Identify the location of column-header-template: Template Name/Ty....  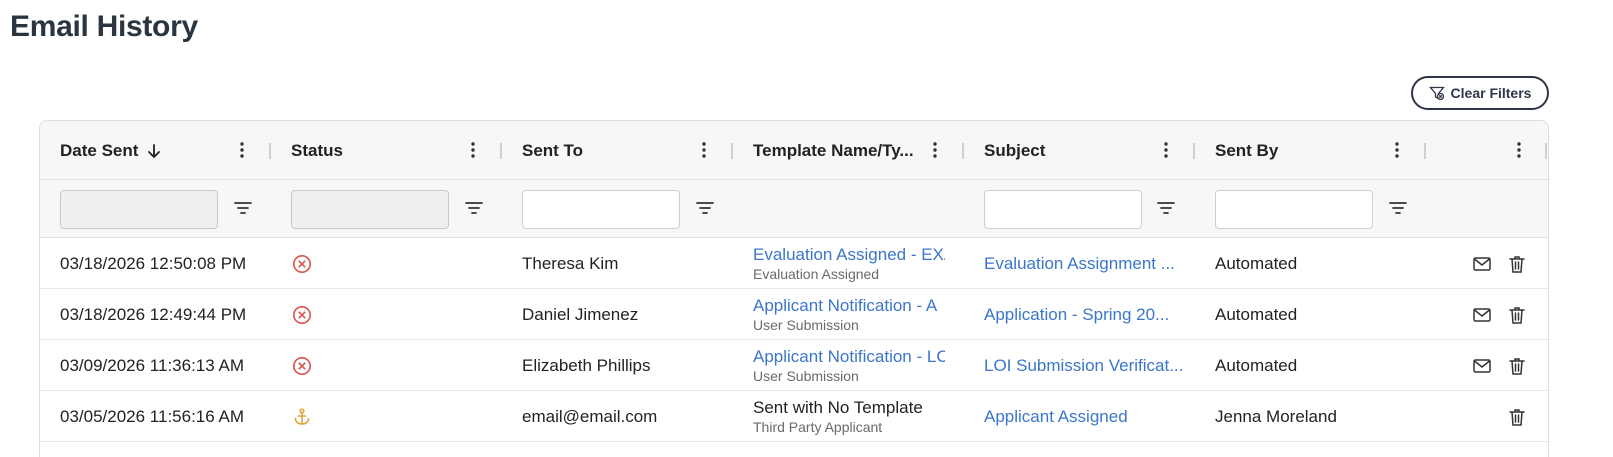
(848, 150).